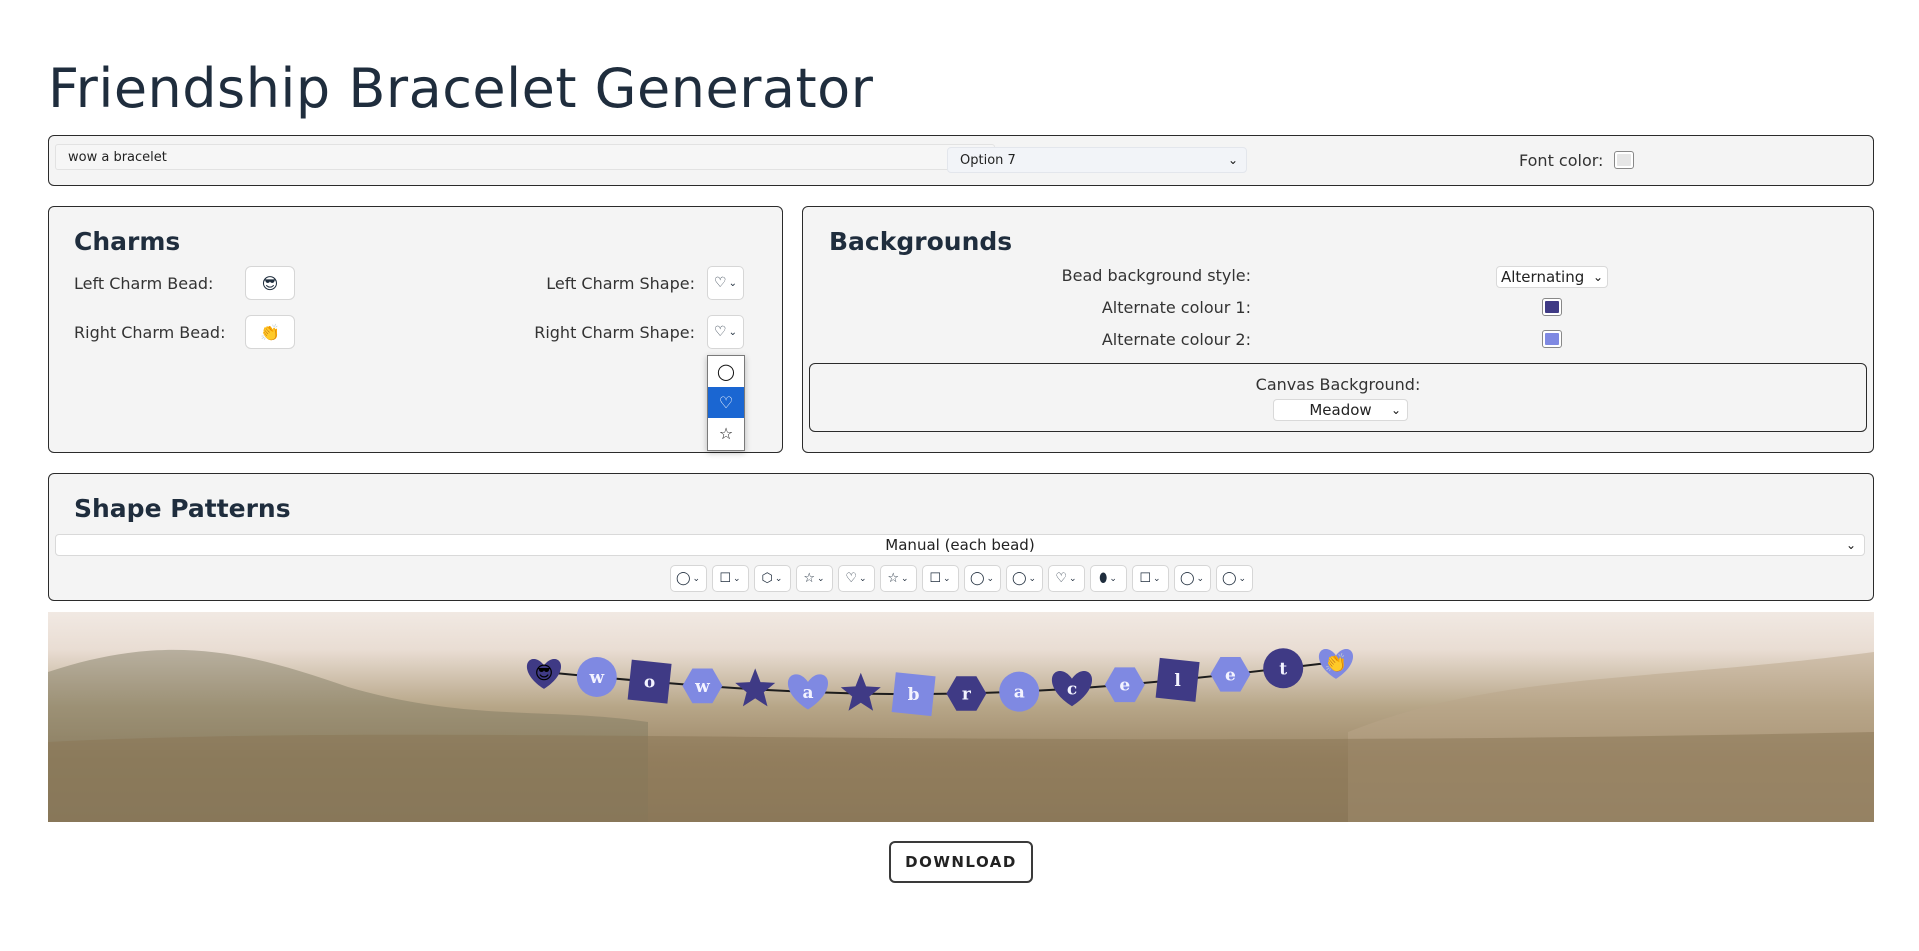  I want to click on bead-letter: c, so click(1072, 690).